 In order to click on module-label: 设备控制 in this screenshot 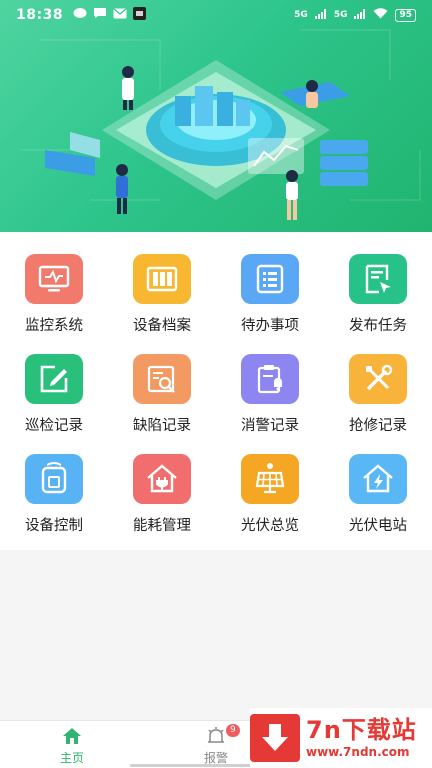, I will do `click(54, 526)`.